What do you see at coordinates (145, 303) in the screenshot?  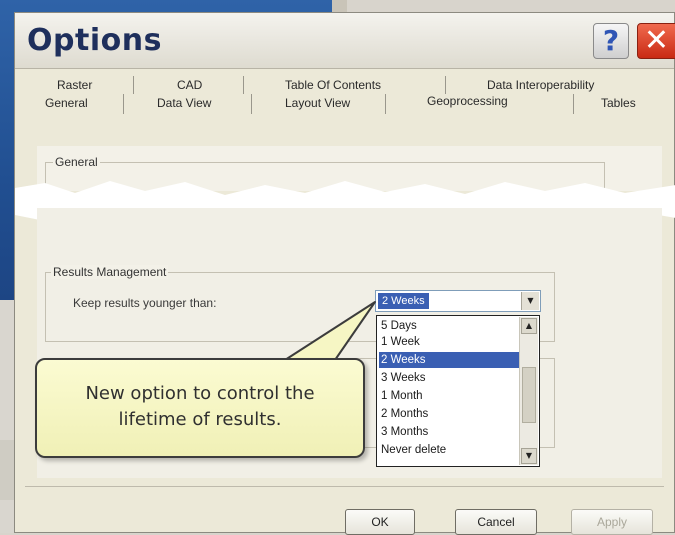 I see `keep-results-label: Keep results younger than:` at bounding box center [145, 303].